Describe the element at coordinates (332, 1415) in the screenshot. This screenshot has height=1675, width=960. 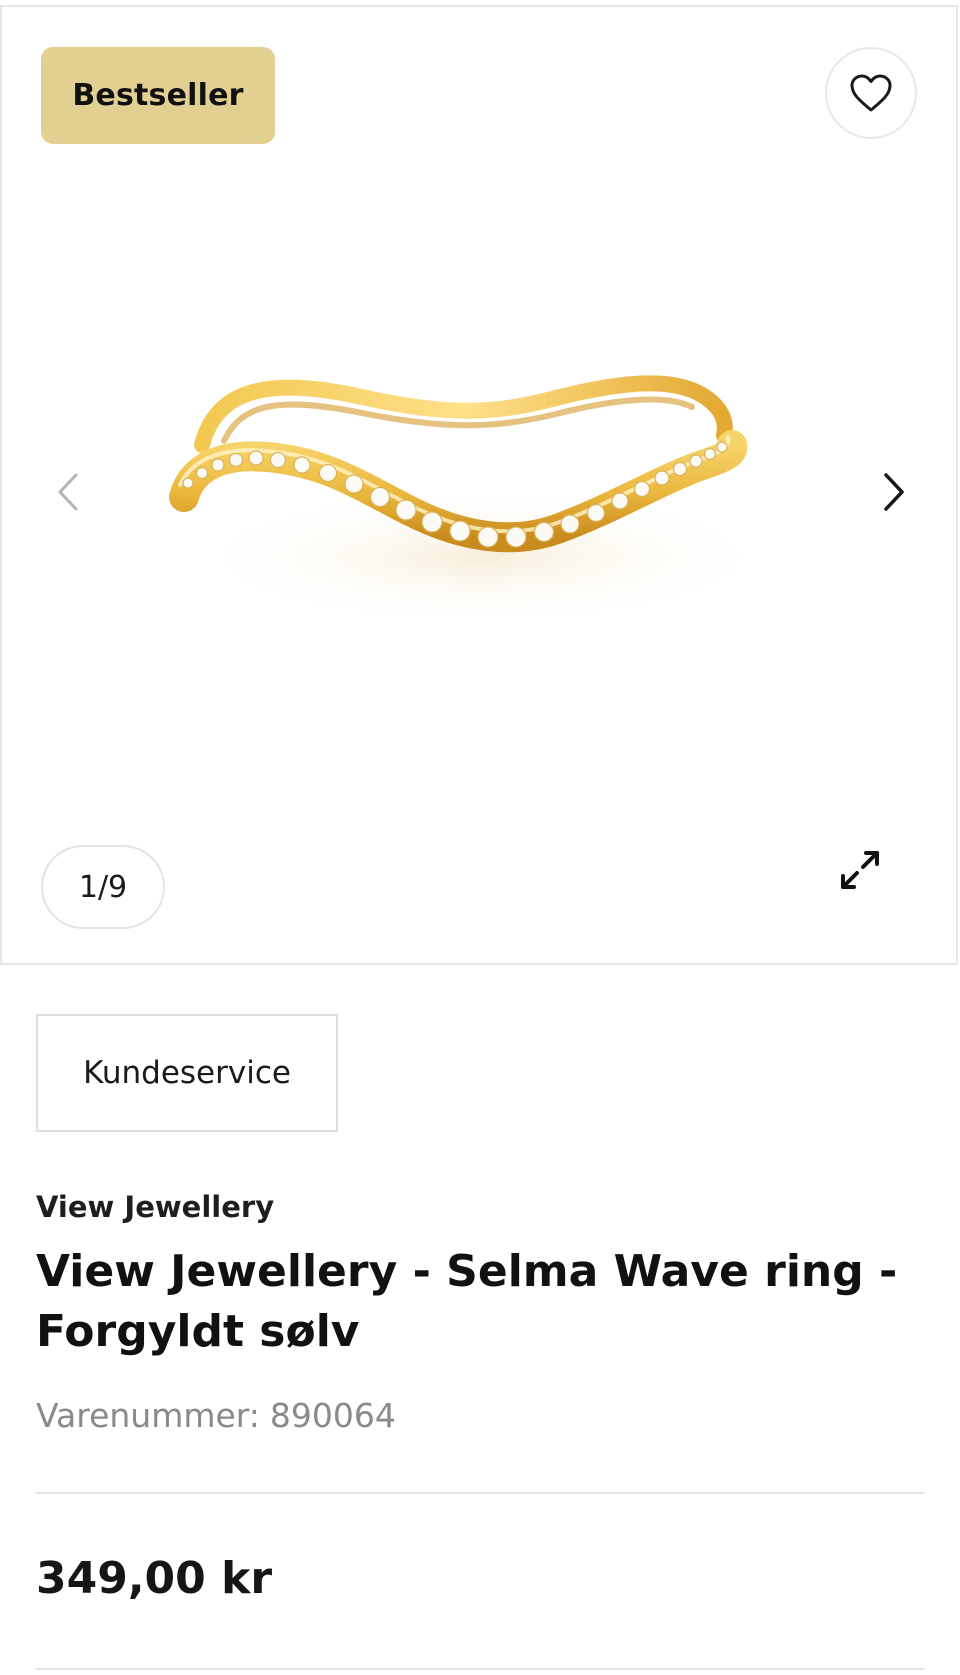
I see `sku-value: 890064` at that location.